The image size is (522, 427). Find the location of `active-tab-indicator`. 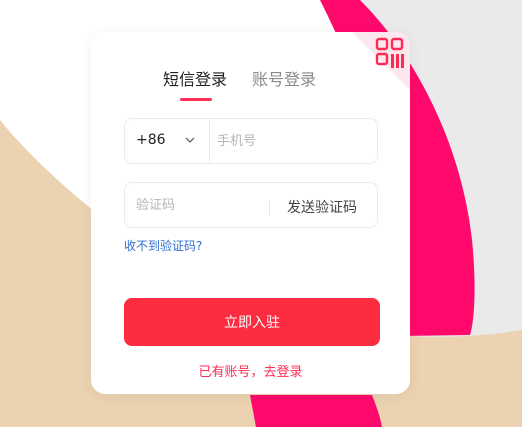

active-tab-indicator is located at coordinates (196, 99).